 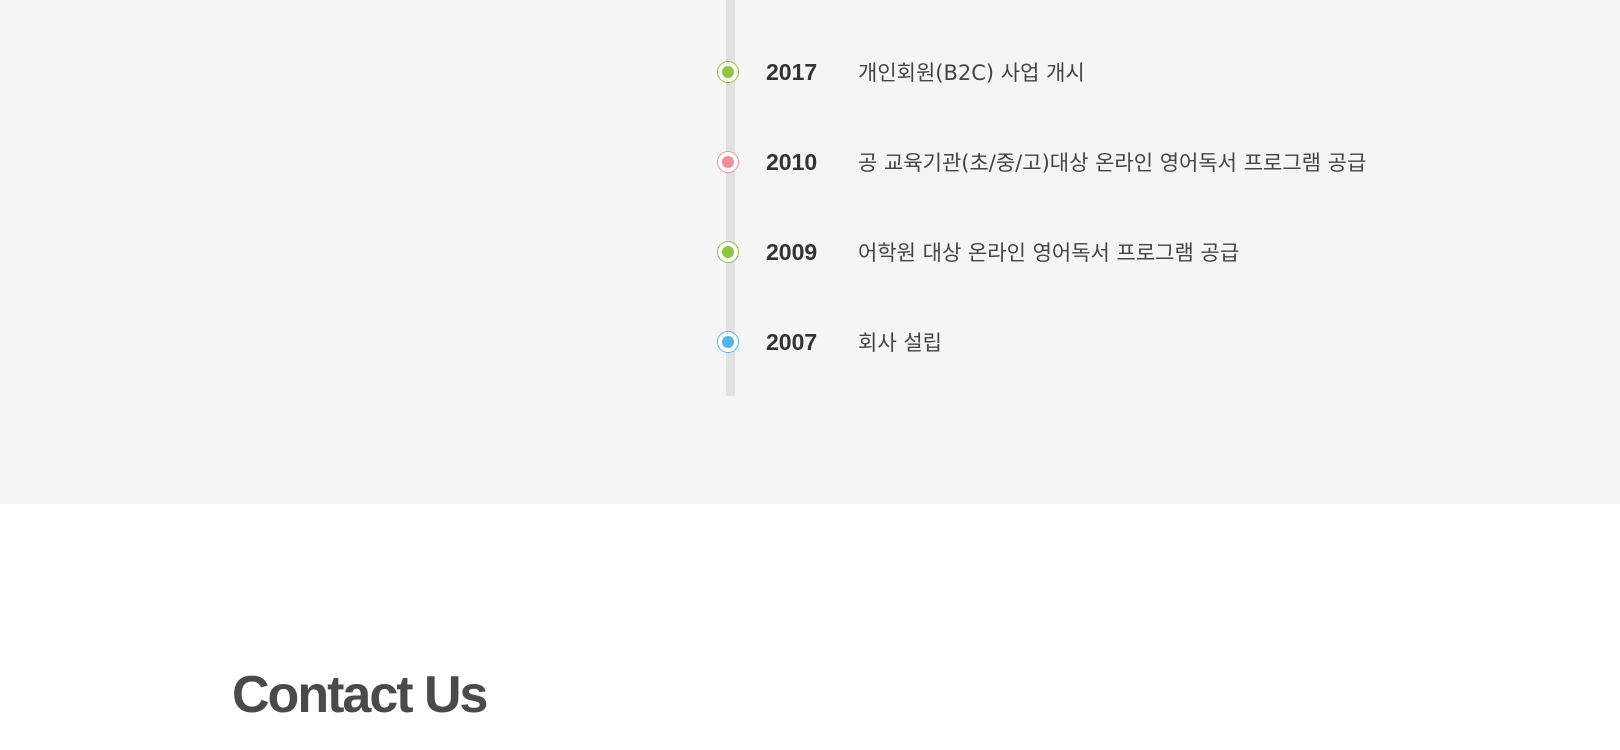 I want to click on timeline-description: 회사 설립, so click(x=900, y=343).